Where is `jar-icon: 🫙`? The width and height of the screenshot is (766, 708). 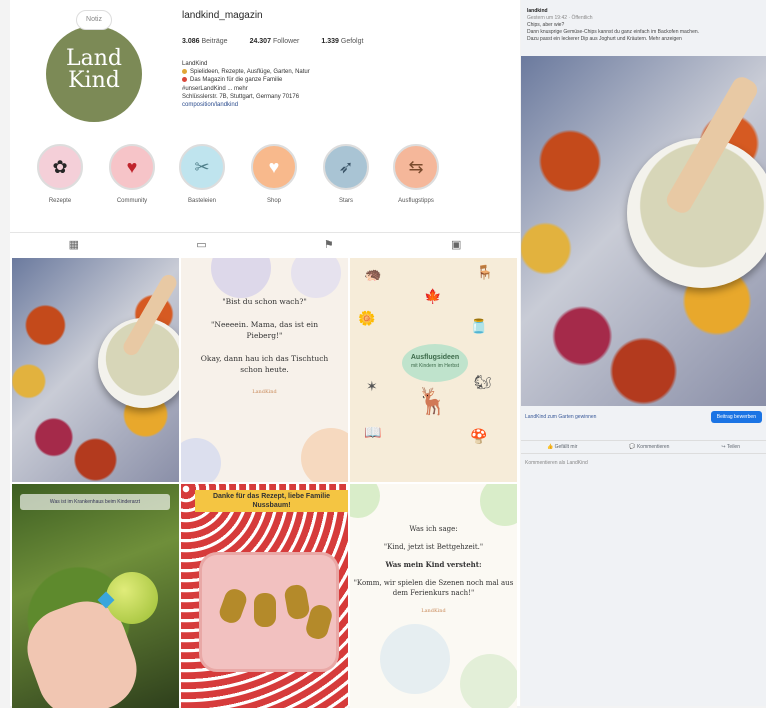
jar-icon: 🫙 is located at coordinates (479, 326).